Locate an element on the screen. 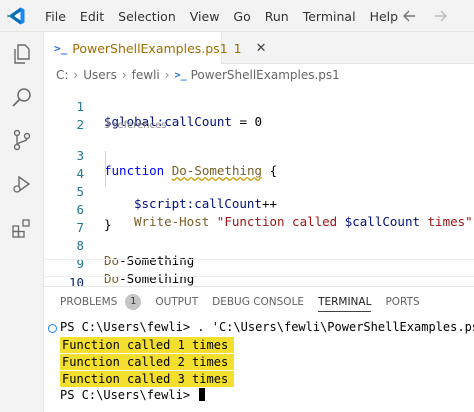 The height and width of the screenshot is (412, 474). line-number: 2 is located at coordinates (80, 124).